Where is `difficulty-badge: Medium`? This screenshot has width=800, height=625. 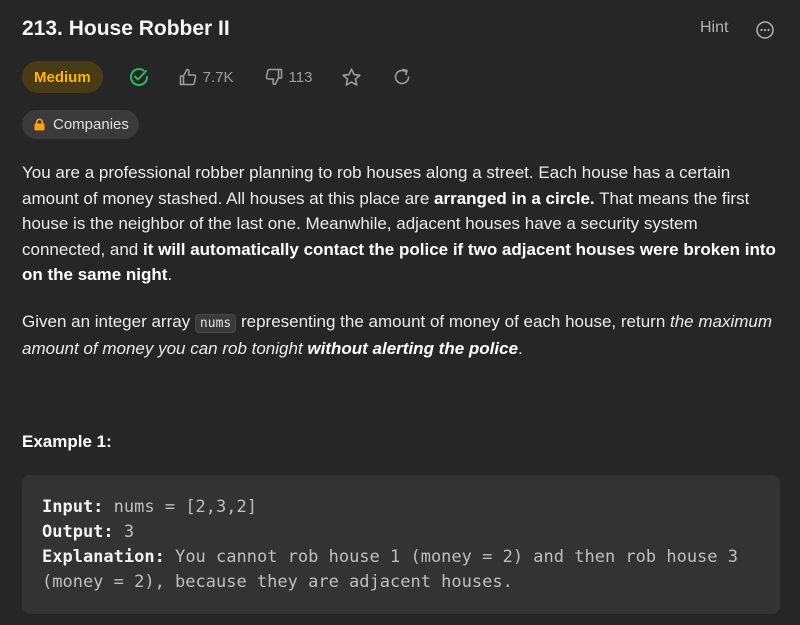
difficulty-badge: Medium is located at coordinates (62, 77).